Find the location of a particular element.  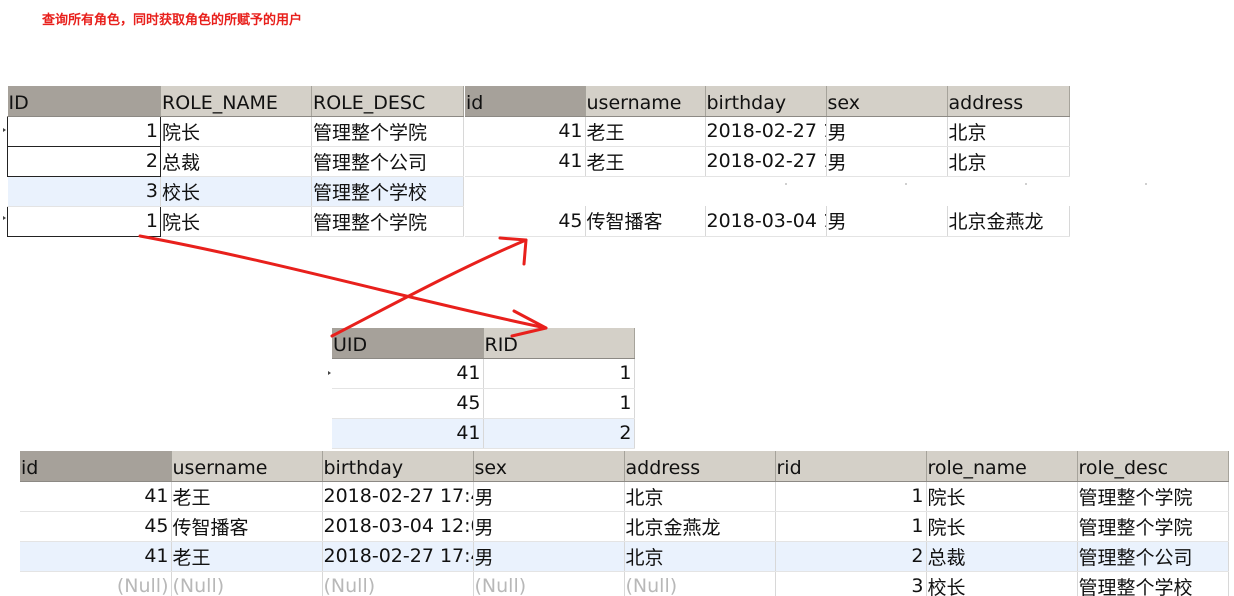

arrow-mapping-to-user is located at coordinates (429, 288).